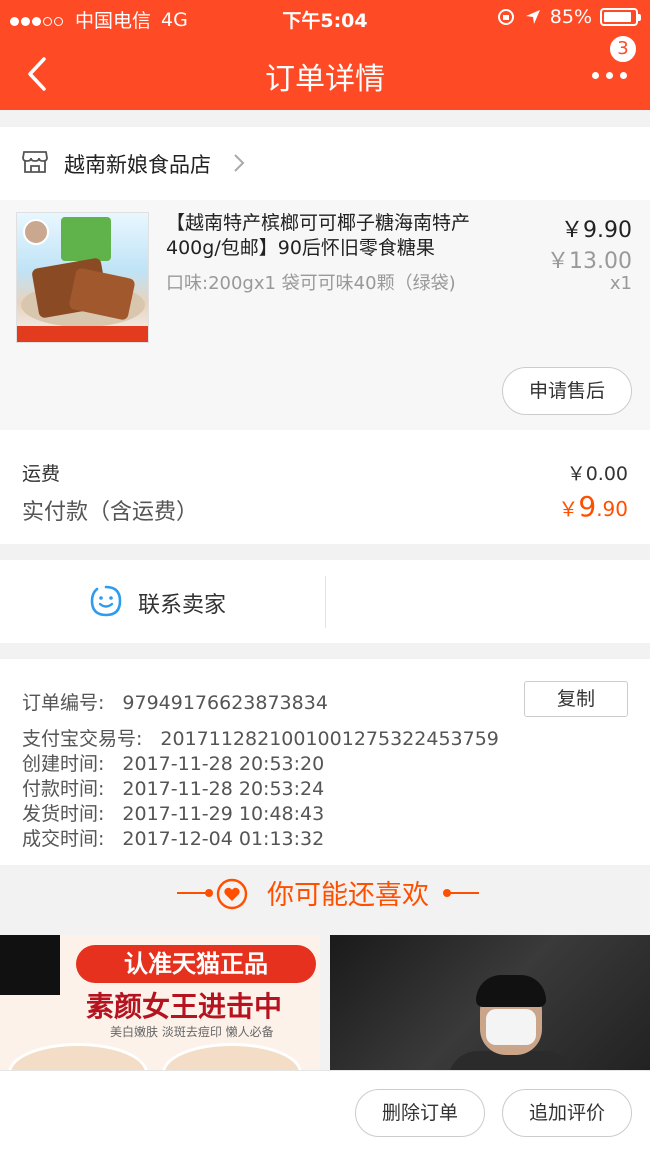 The image size is (650, 1156). Describe the element at coordinates (596, 230) in the screenshot. I see `product-price: ￥9.90` at that location.